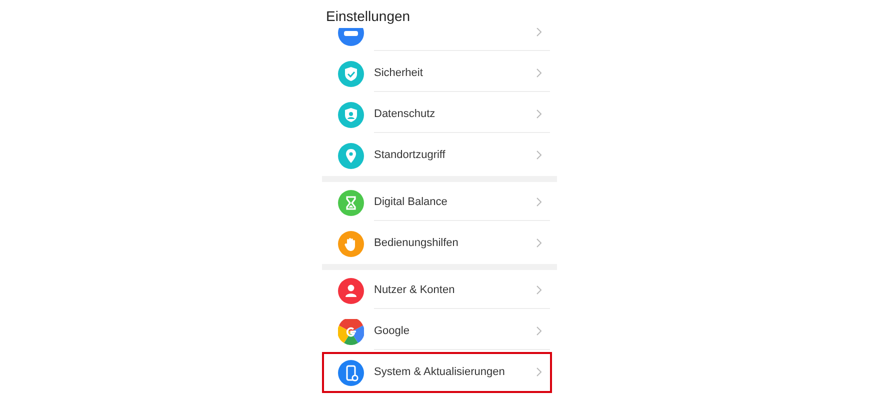  Describe the element at coordinates (351, 373) in the screenshot. I see `phone-gear-icon` at that location.